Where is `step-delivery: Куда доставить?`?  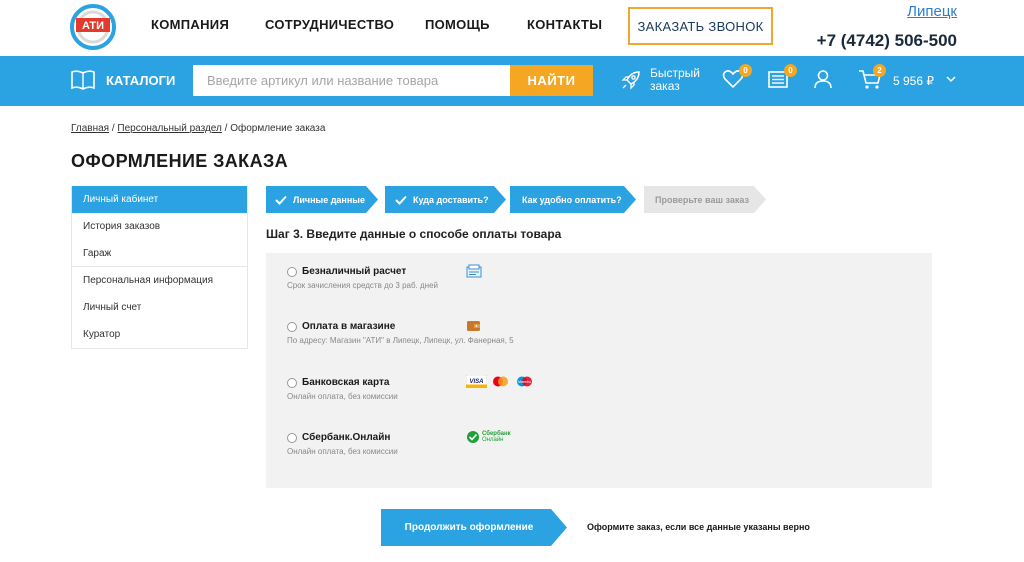
step-delivery: Куда доставить? is located at coordinates (445, 199).